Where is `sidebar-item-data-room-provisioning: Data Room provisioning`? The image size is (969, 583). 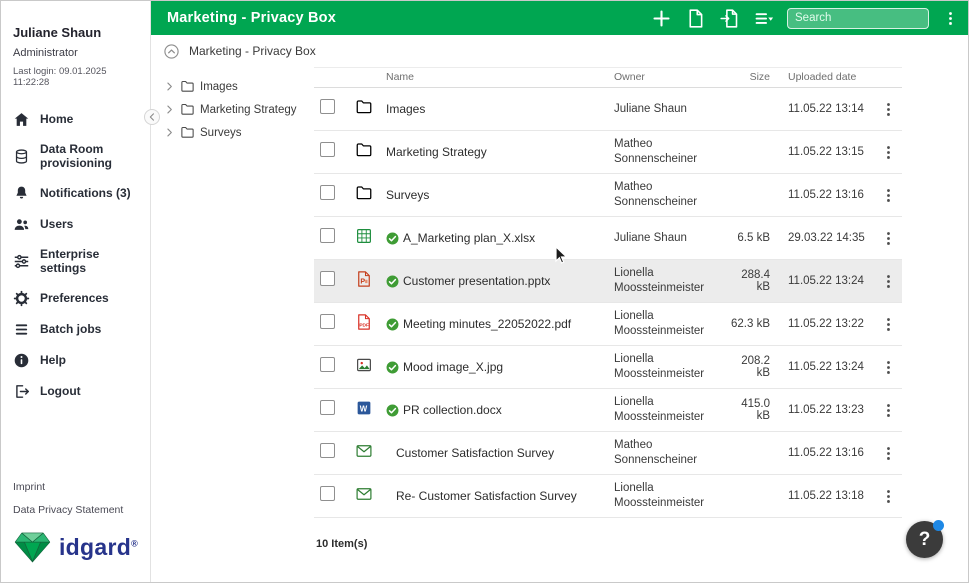
sidebar-item-data-room-provisioning: Data Room provisioning is located at coordinates (75, 156).